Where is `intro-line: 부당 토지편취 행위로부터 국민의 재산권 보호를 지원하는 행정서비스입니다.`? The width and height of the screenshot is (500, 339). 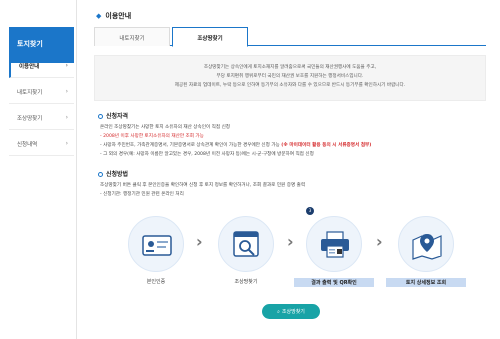
intro-line: 부당 토지편취 행위로부터 국민의 재산권 보호를 지원하는 행정서비스입니다. is located at coordinates (290, 76).